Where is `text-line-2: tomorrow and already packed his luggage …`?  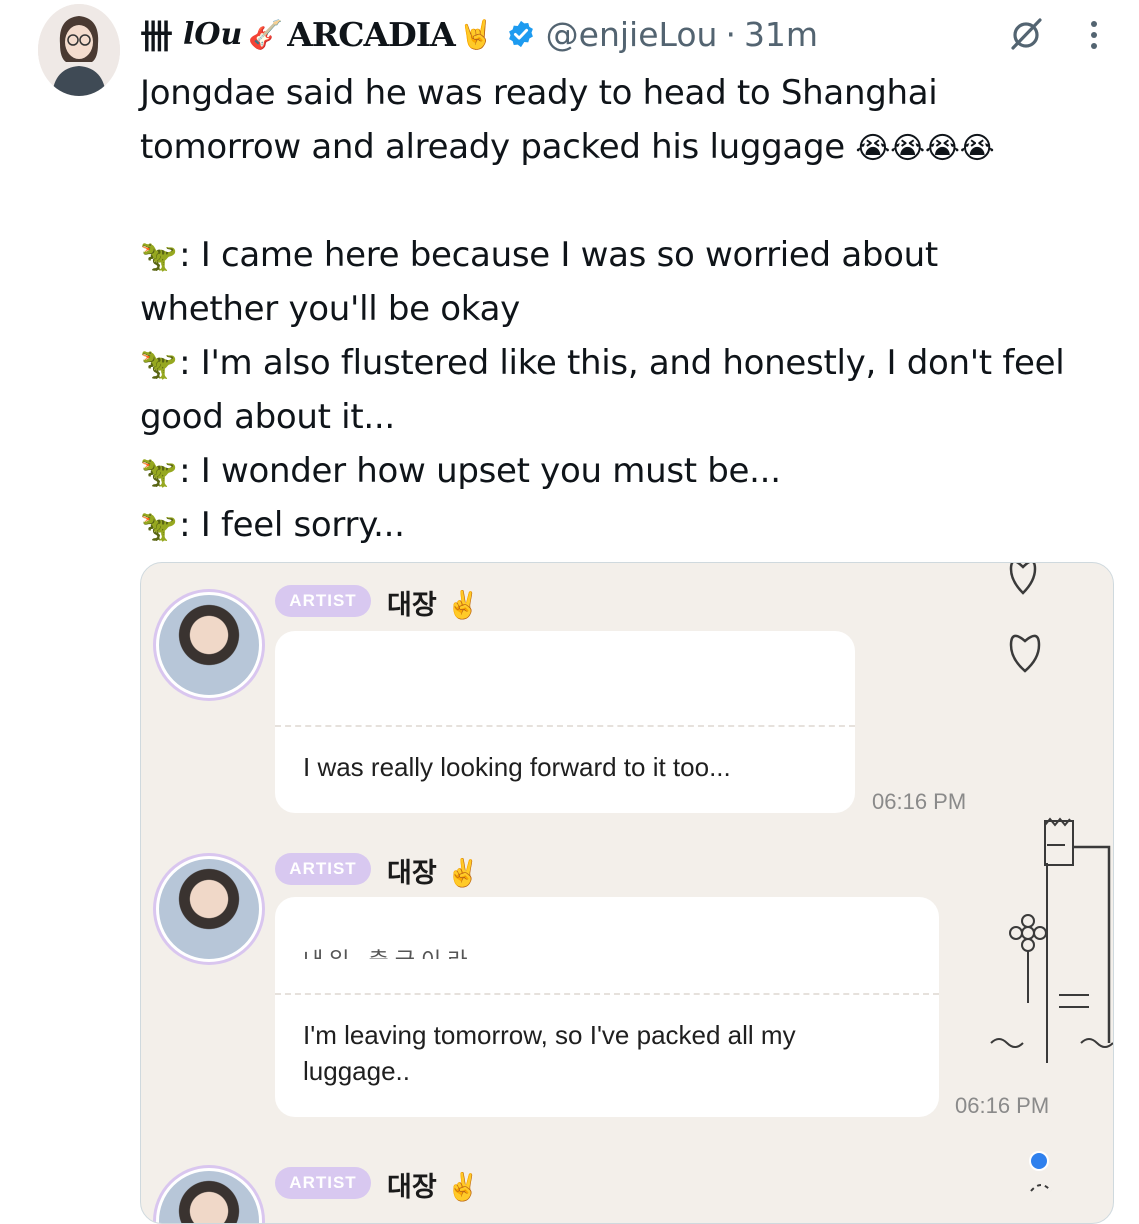
text-line-2: tomorrow and already packed his luggage … is located at coordinates (635, 147).